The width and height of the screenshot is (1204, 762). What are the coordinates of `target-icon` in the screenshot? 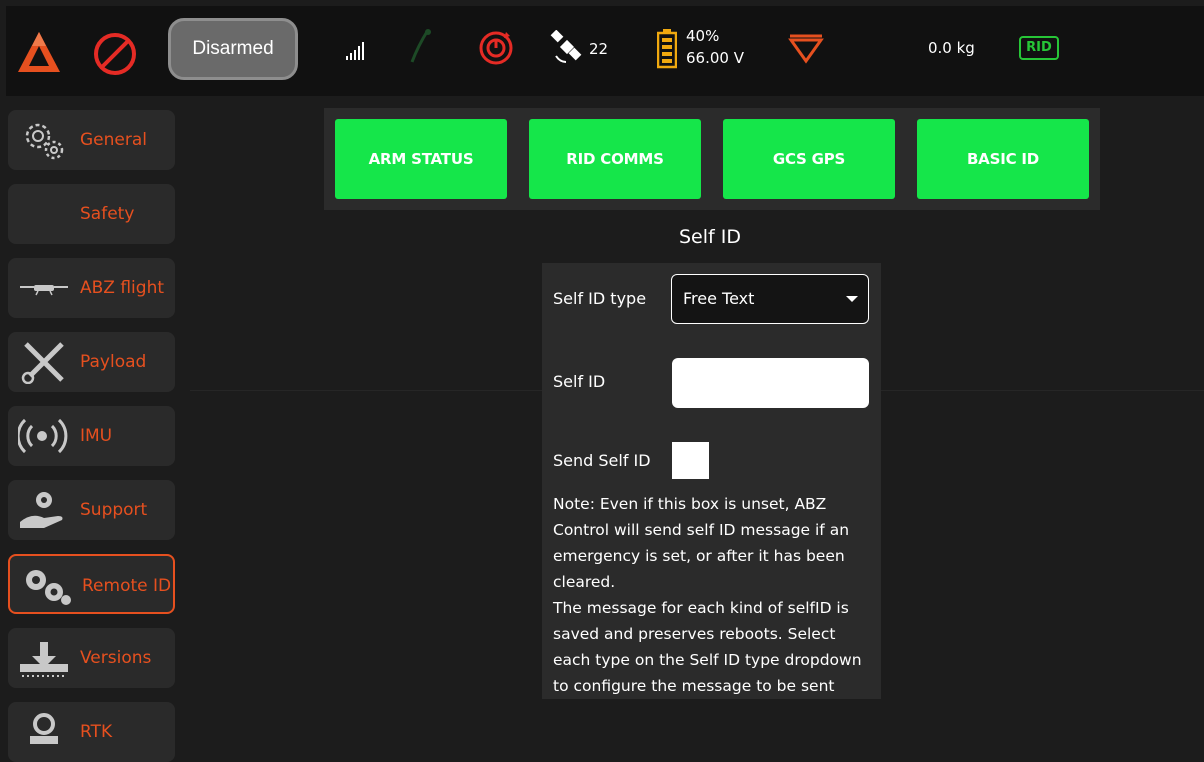 It's located at (496, 46).